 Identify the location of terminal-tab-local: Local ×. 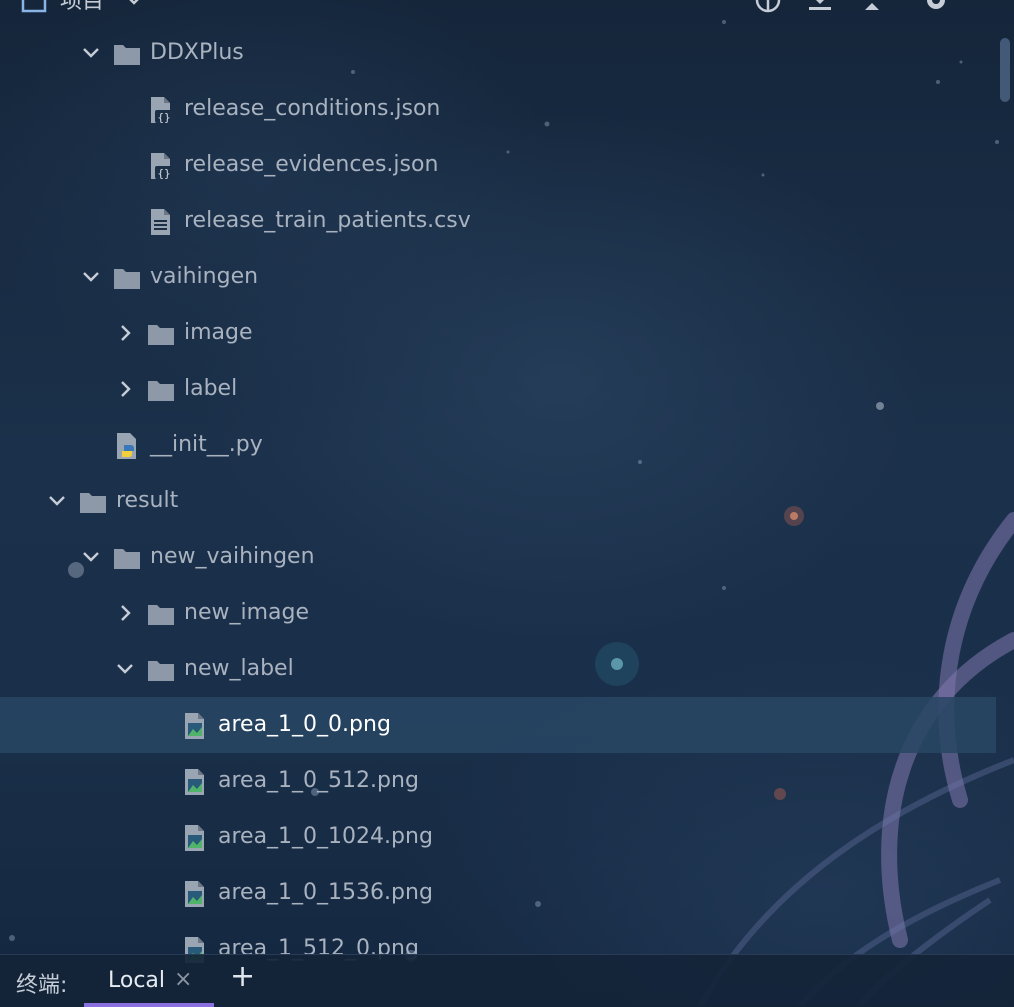
(149, 981).